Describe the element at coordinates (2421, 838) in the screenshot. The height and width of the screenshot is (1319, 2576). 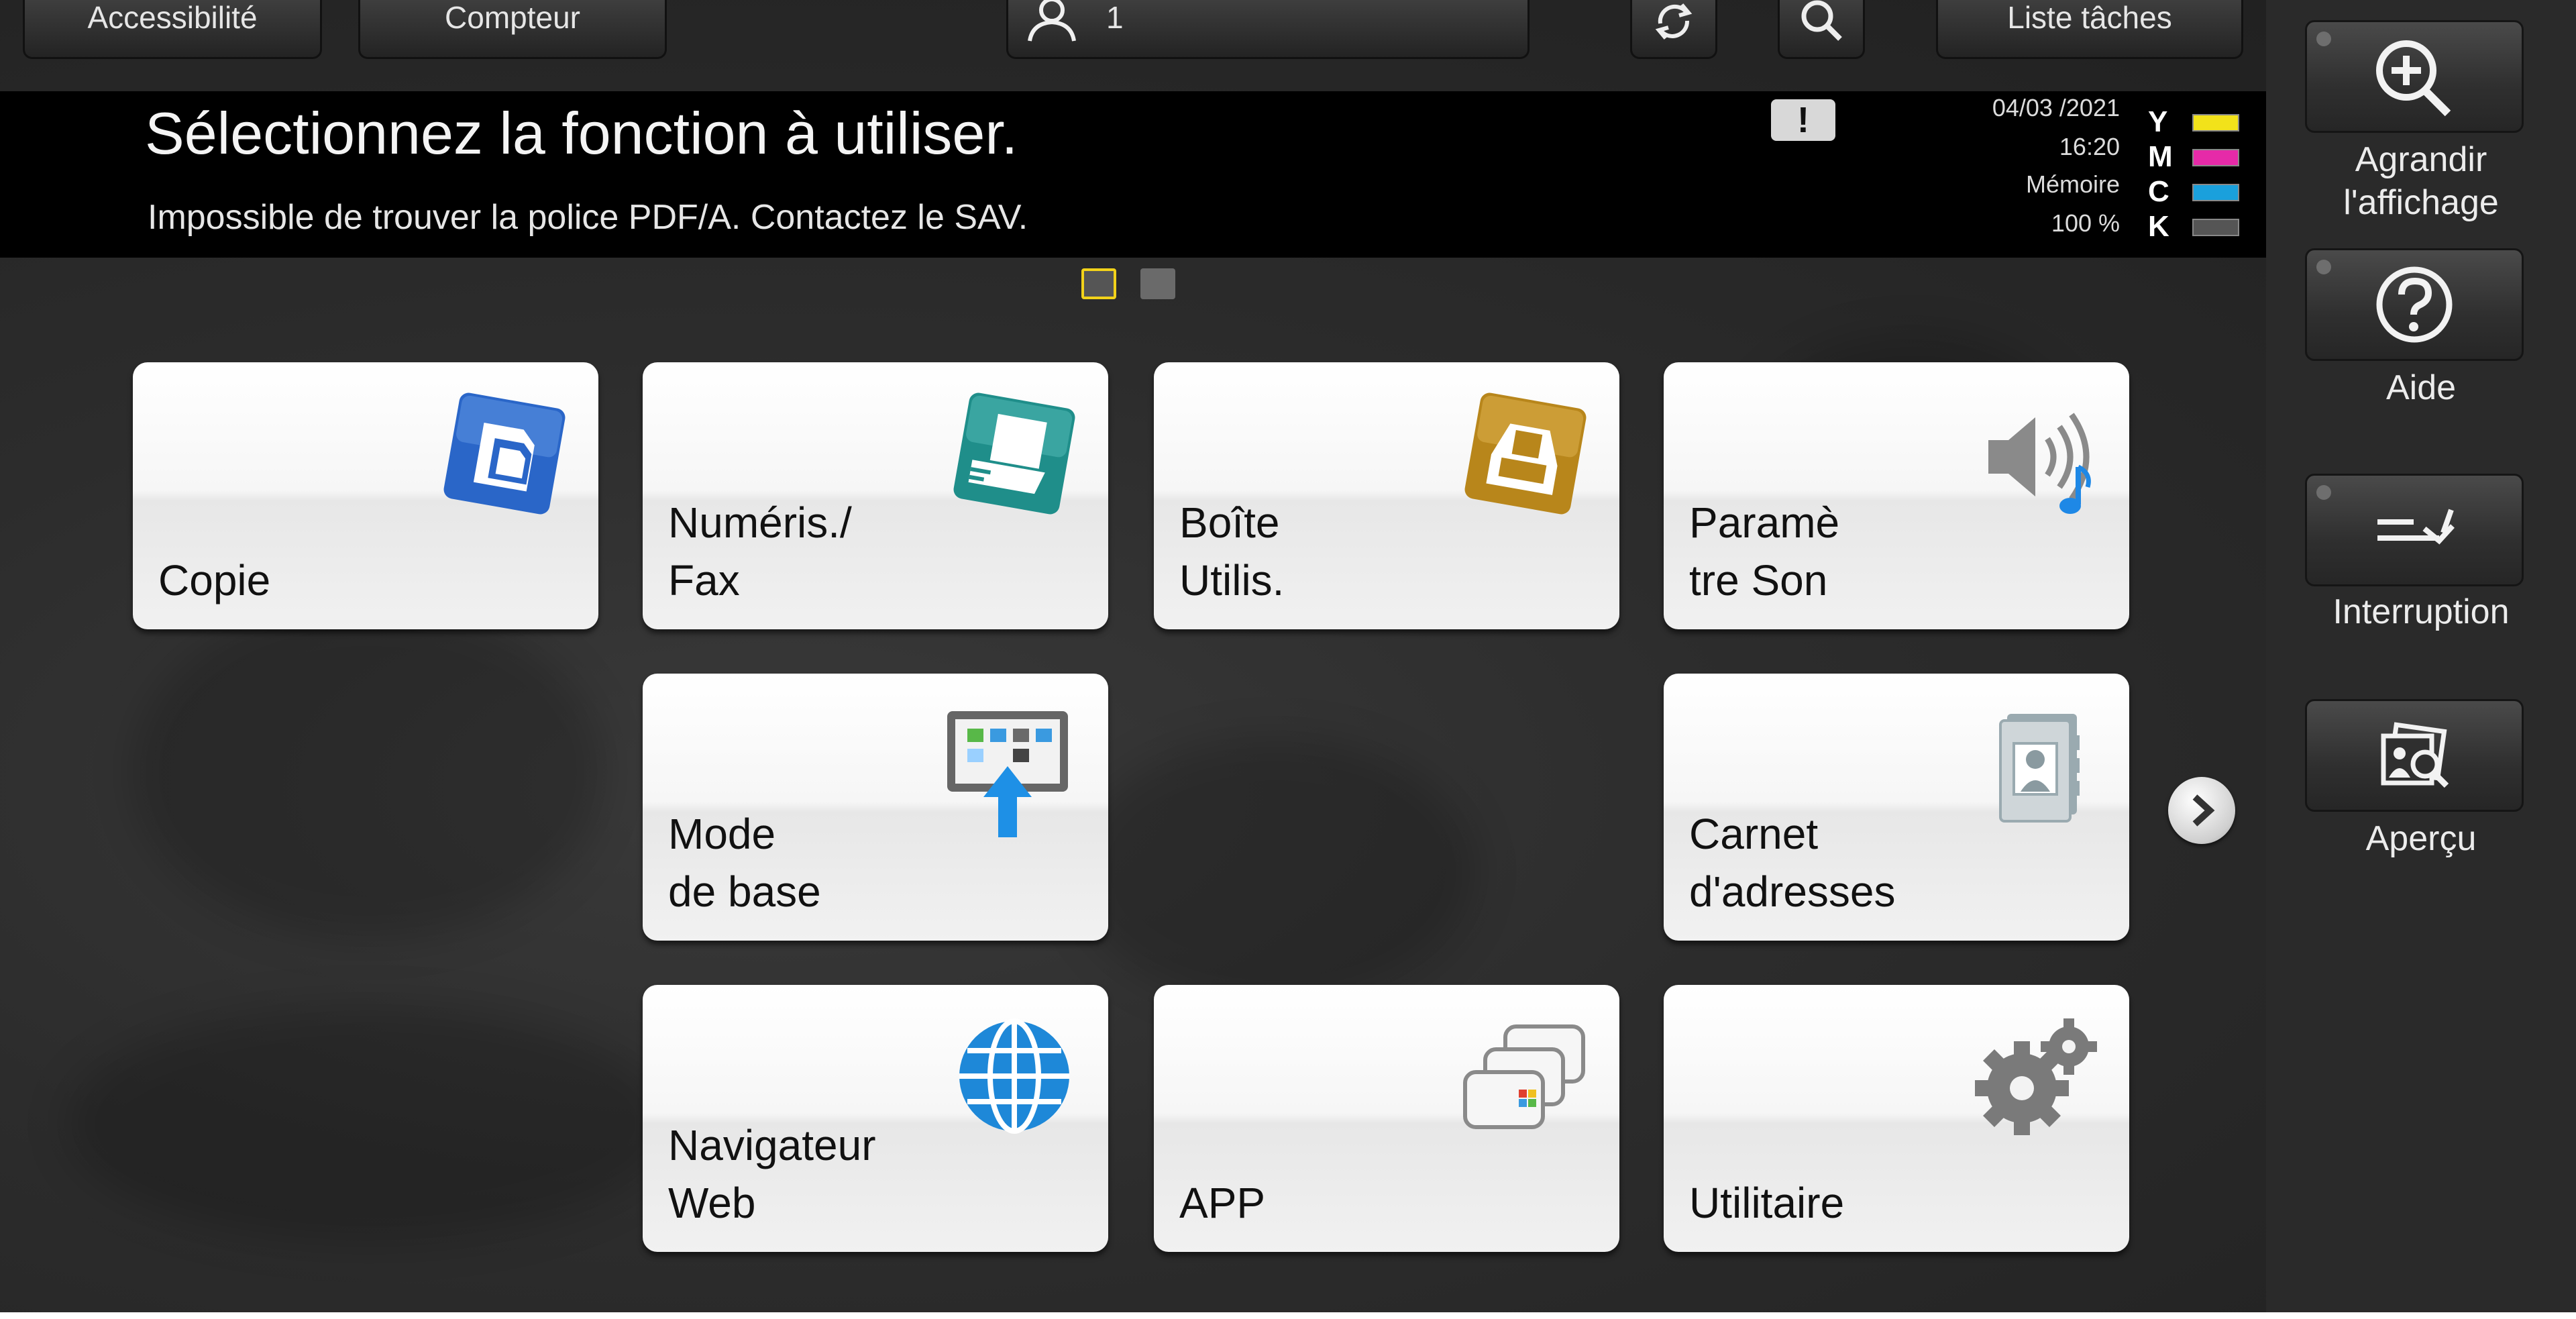
I see `preview-label: Aperçu` at that location.